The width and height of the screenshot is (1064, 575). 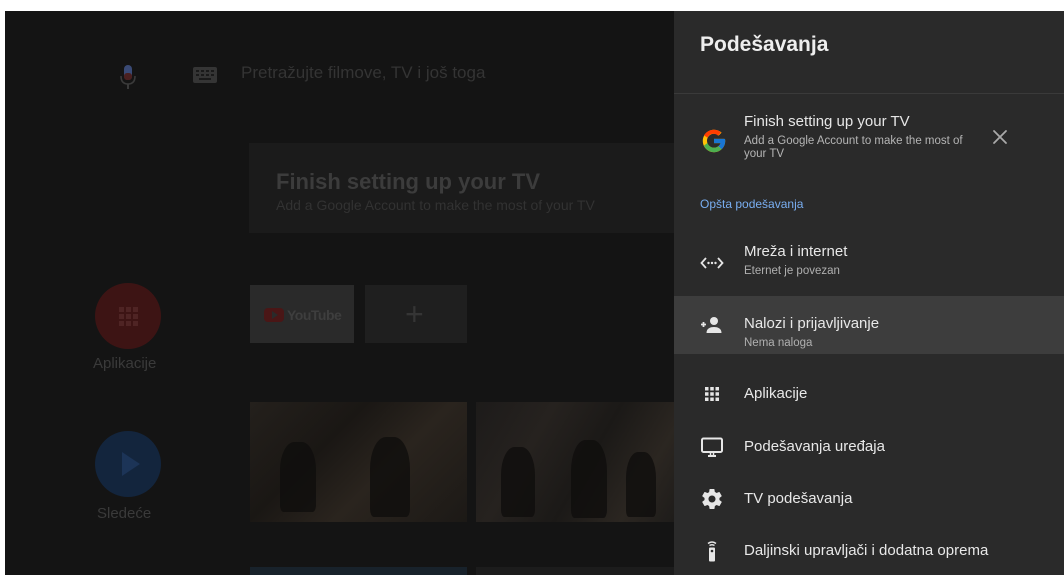 What do you see at coordinates (778, 343) in the screenshot?
I see `item-subtitle: Nema naloga` at bounding box center [778, 343].